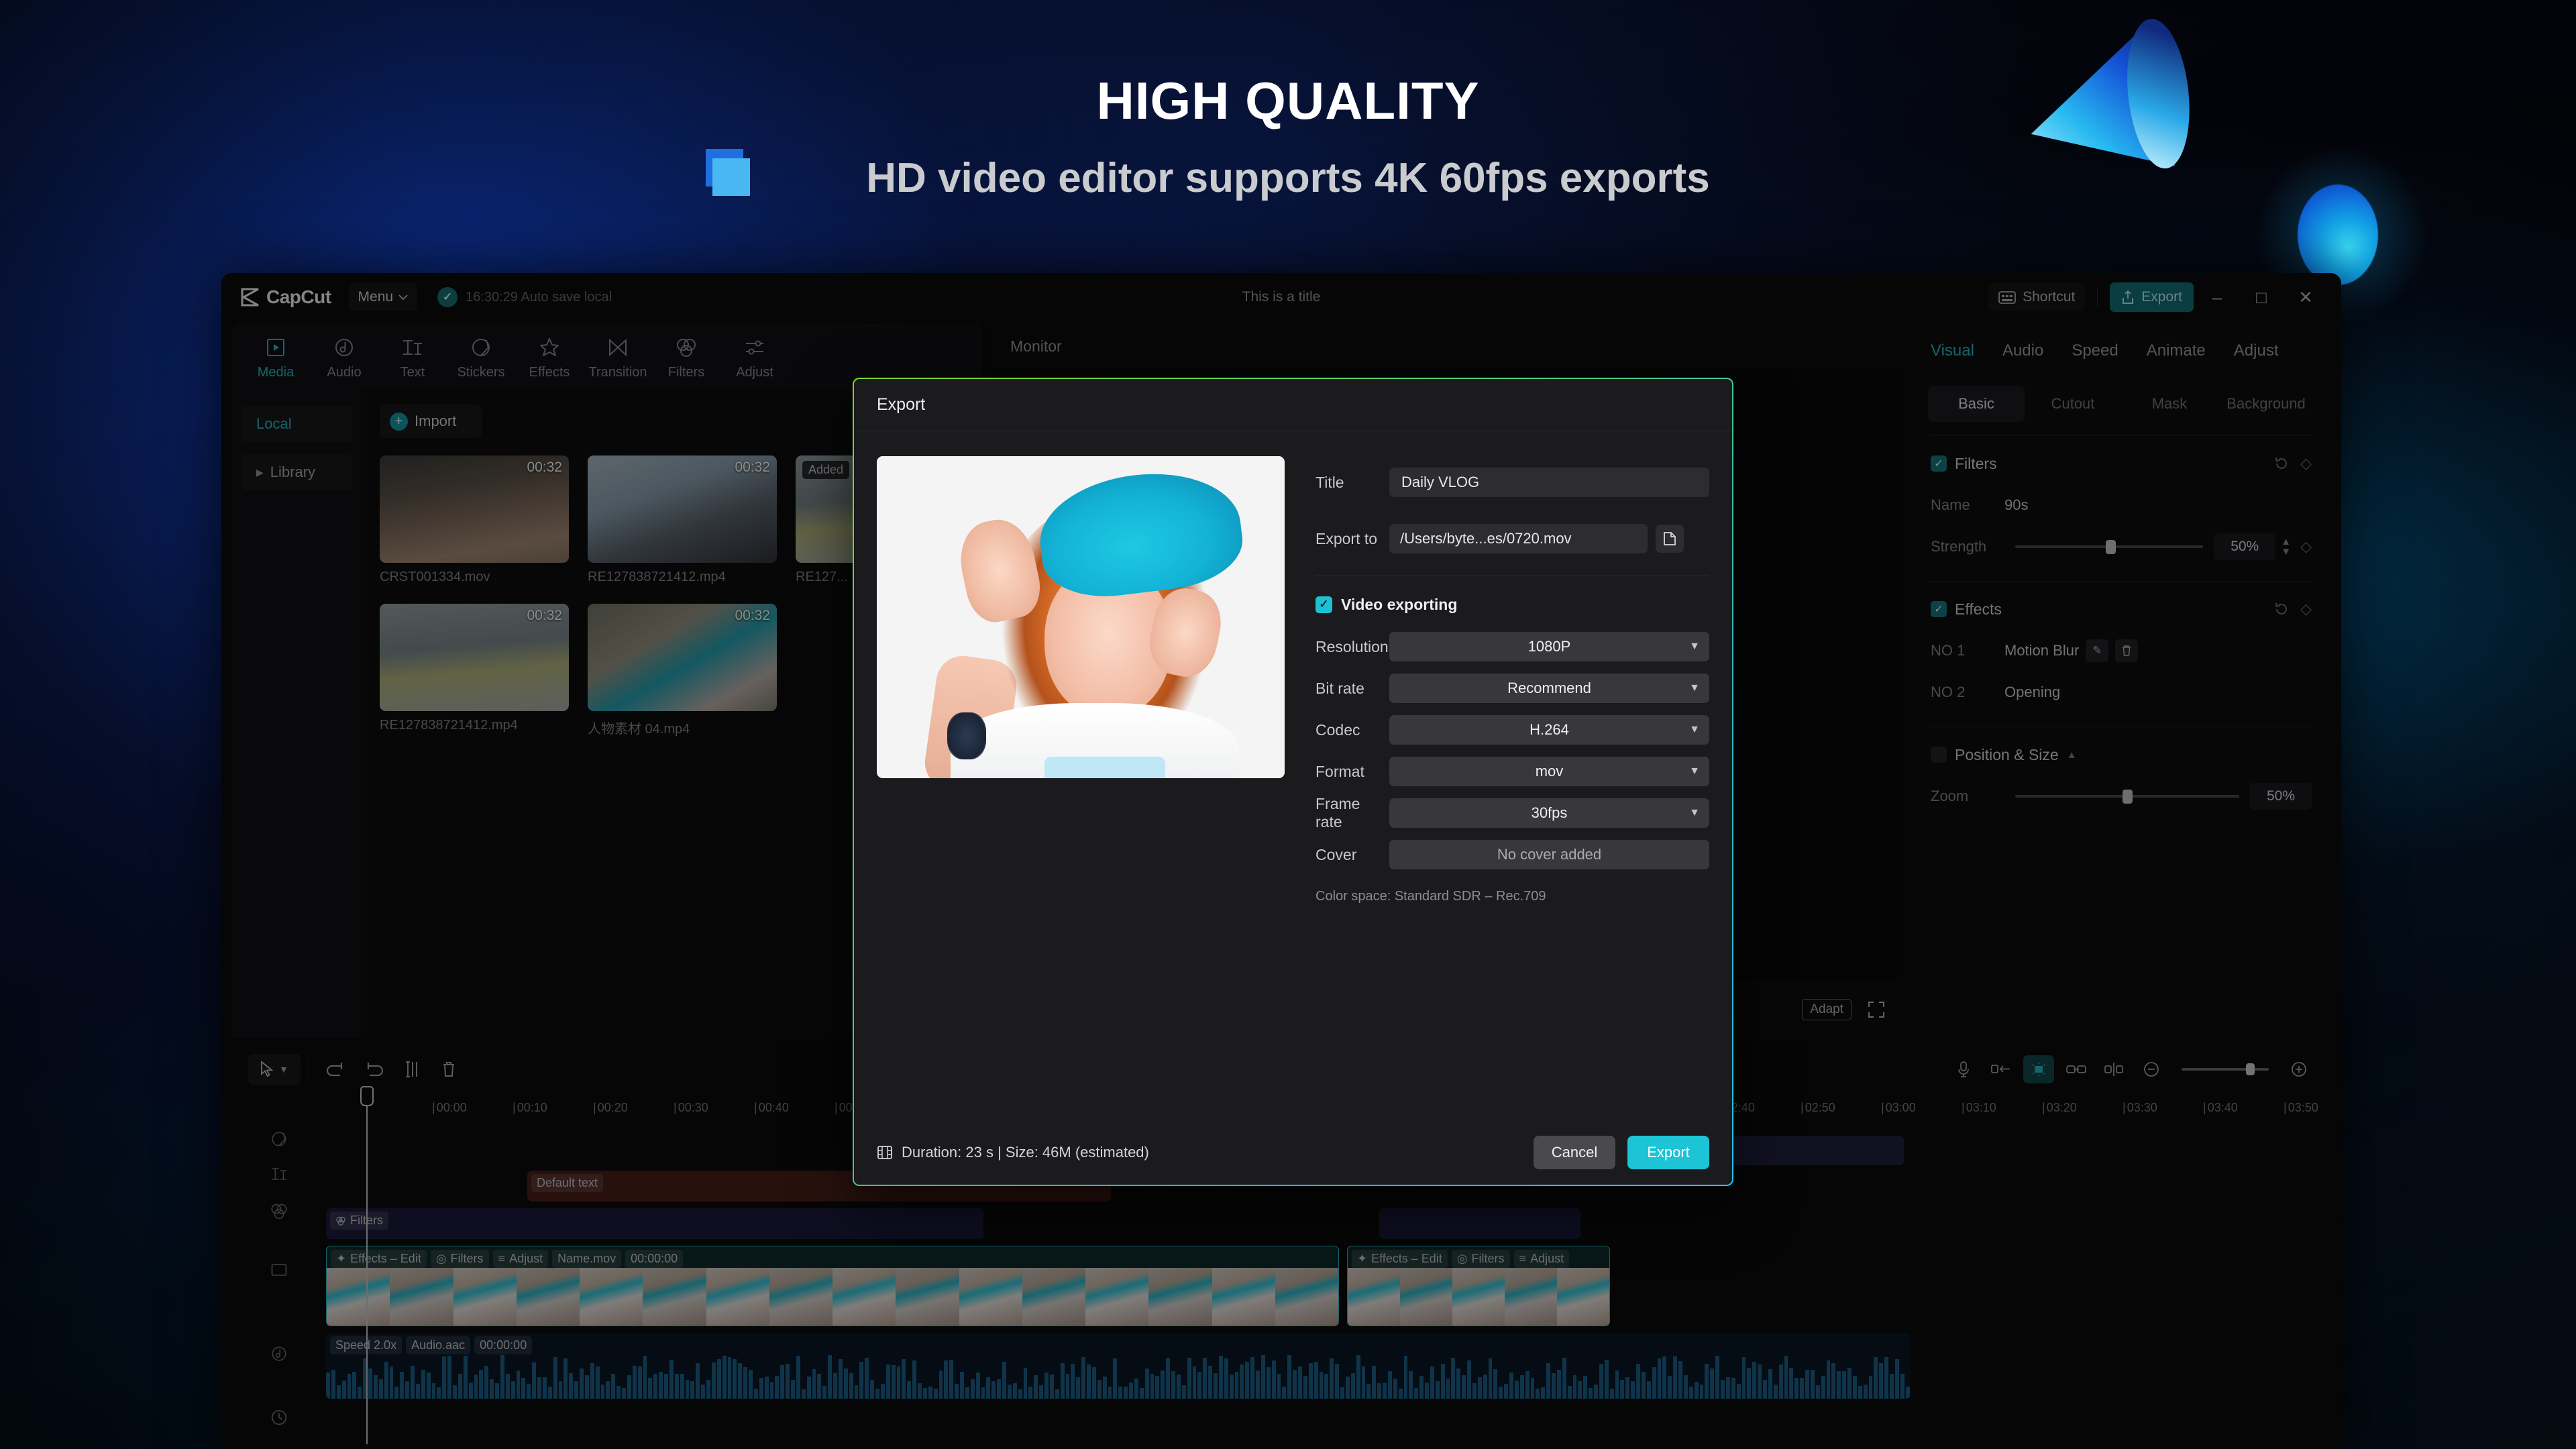 The height and width of the screenshot is (1449, 2576). What do you see at coordinates (1549, 813) in the screenshot?
I see `framerate-select: 30fps ▼` at bounding box center [1549, 813].